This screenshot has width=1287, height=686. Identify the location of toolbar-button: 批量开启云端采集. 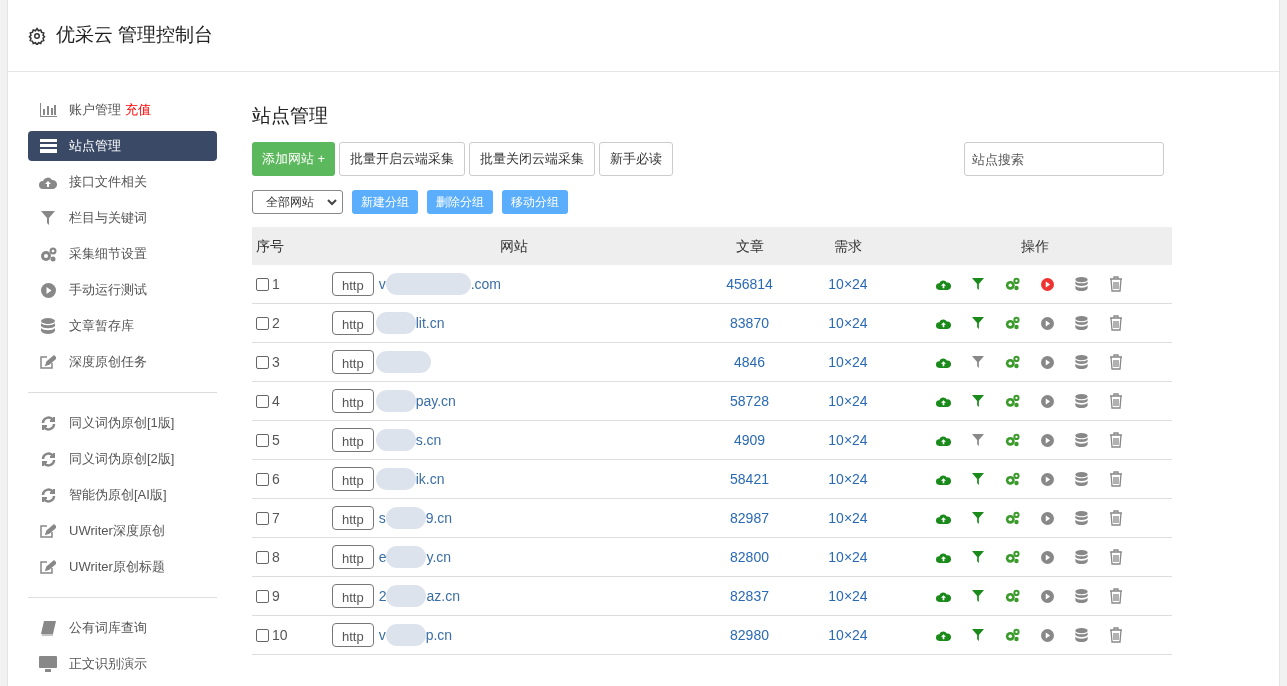
(402, 159).